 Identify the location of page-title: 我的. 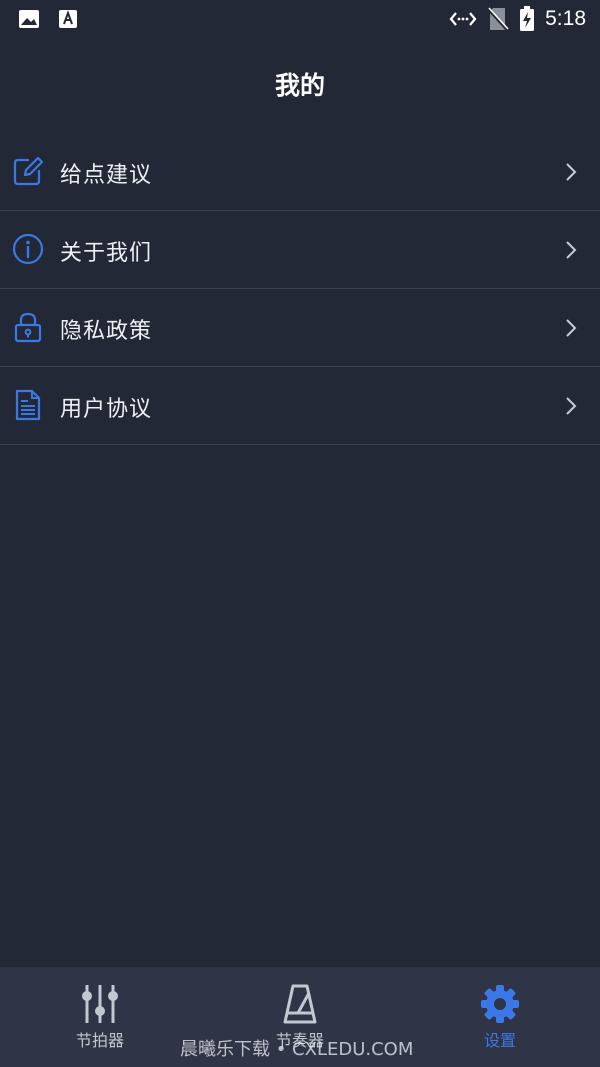
(299, 85).